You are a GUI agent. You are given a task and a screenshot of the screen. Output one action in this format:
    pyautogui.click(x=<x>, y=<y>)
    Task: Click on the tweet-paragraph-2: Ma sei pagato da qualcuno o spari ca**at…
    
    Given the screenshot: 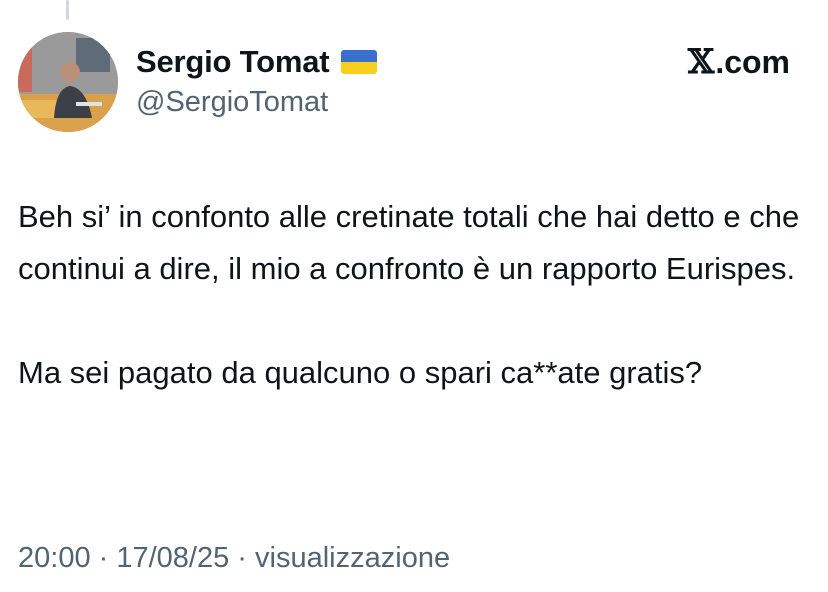 What is the action you would take?
    pyautogui.click(x=360, y=372)
    